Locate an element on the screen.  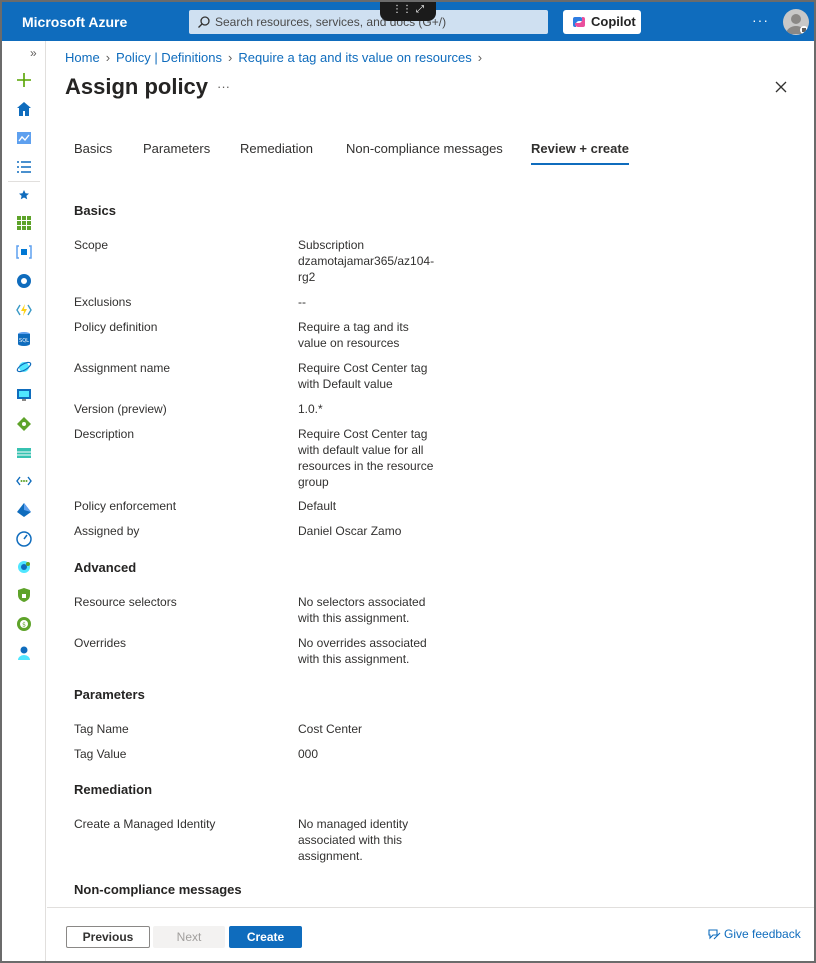
feedback-icon is located at coordinates (714, 934).